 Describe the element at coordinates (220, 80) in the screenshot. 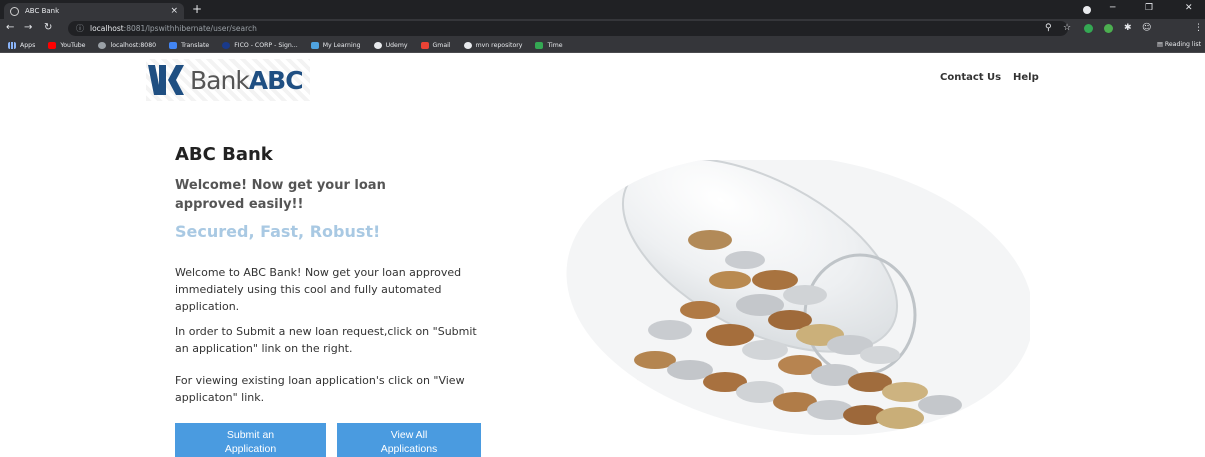

I see `logo-text-bank: Bank` at that location.